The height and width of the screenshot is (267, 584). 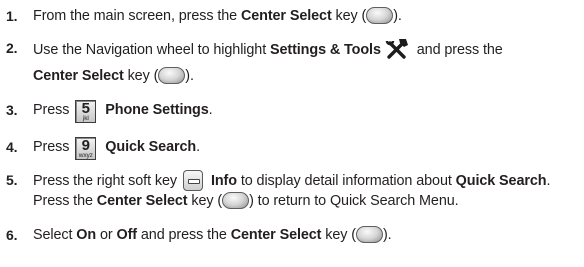 I want to click on keypad-key-9-icon: 9 wxyz, so click(x=86, y=148).